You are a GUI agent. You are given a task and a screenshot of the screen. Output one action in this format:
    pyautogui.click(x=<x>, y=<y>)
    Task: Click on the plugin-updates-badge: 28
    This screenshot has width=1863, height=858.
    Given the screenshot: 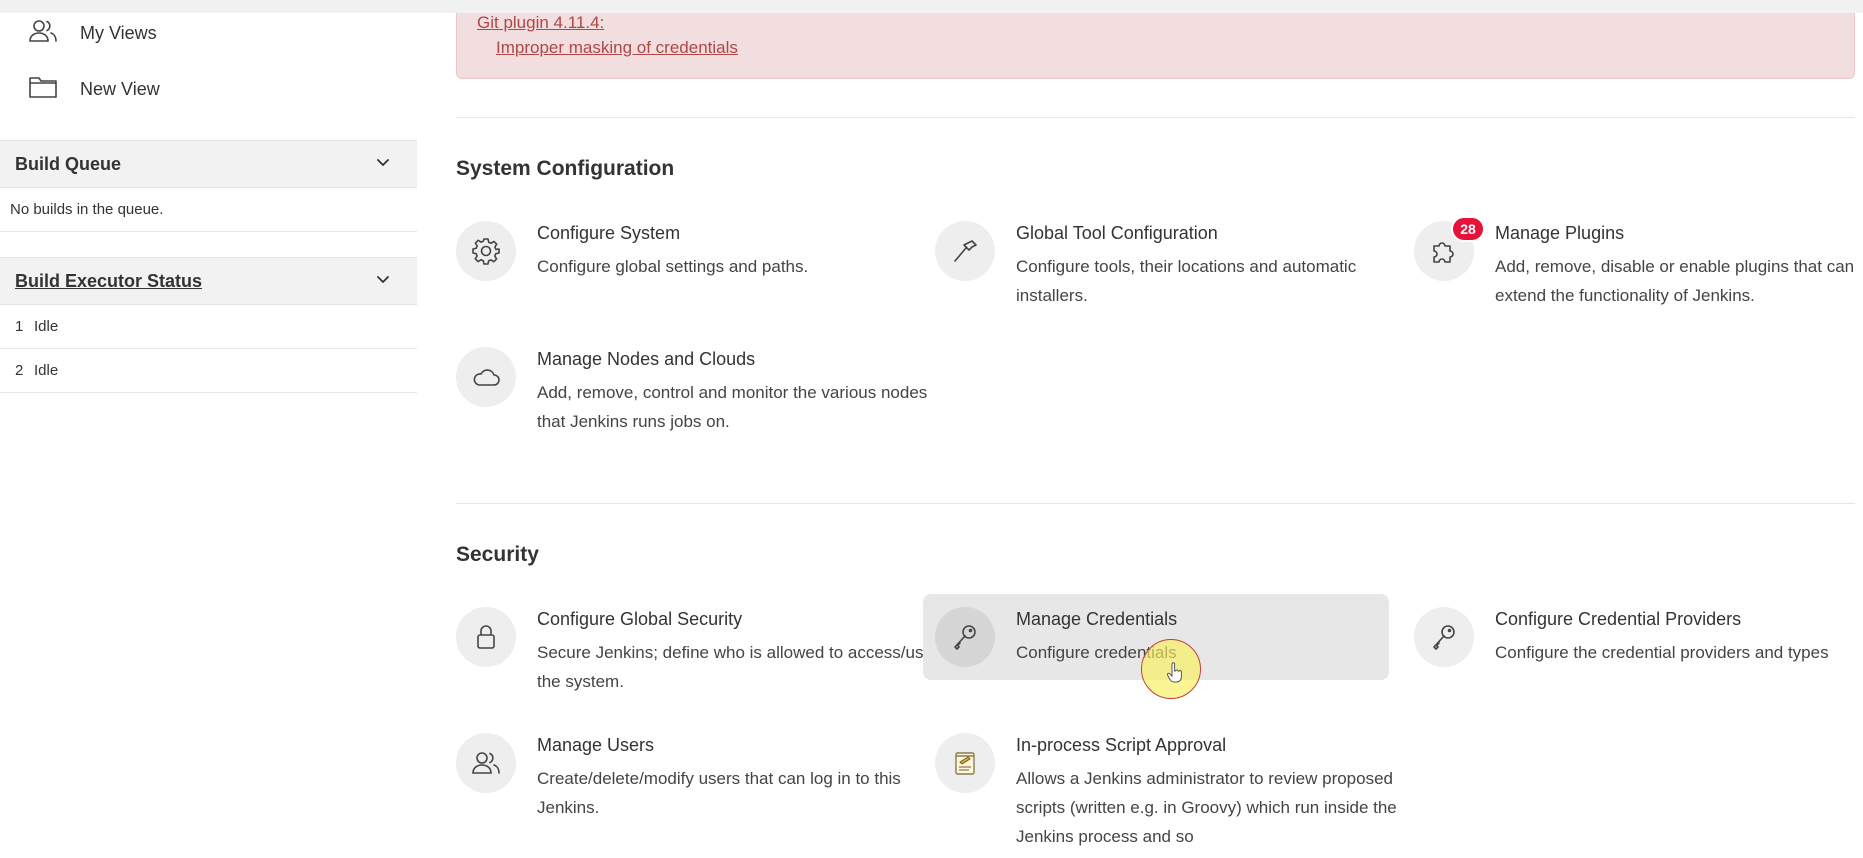 What is the action you would take?
    pyautogui.click(x=1468, y=229)
    